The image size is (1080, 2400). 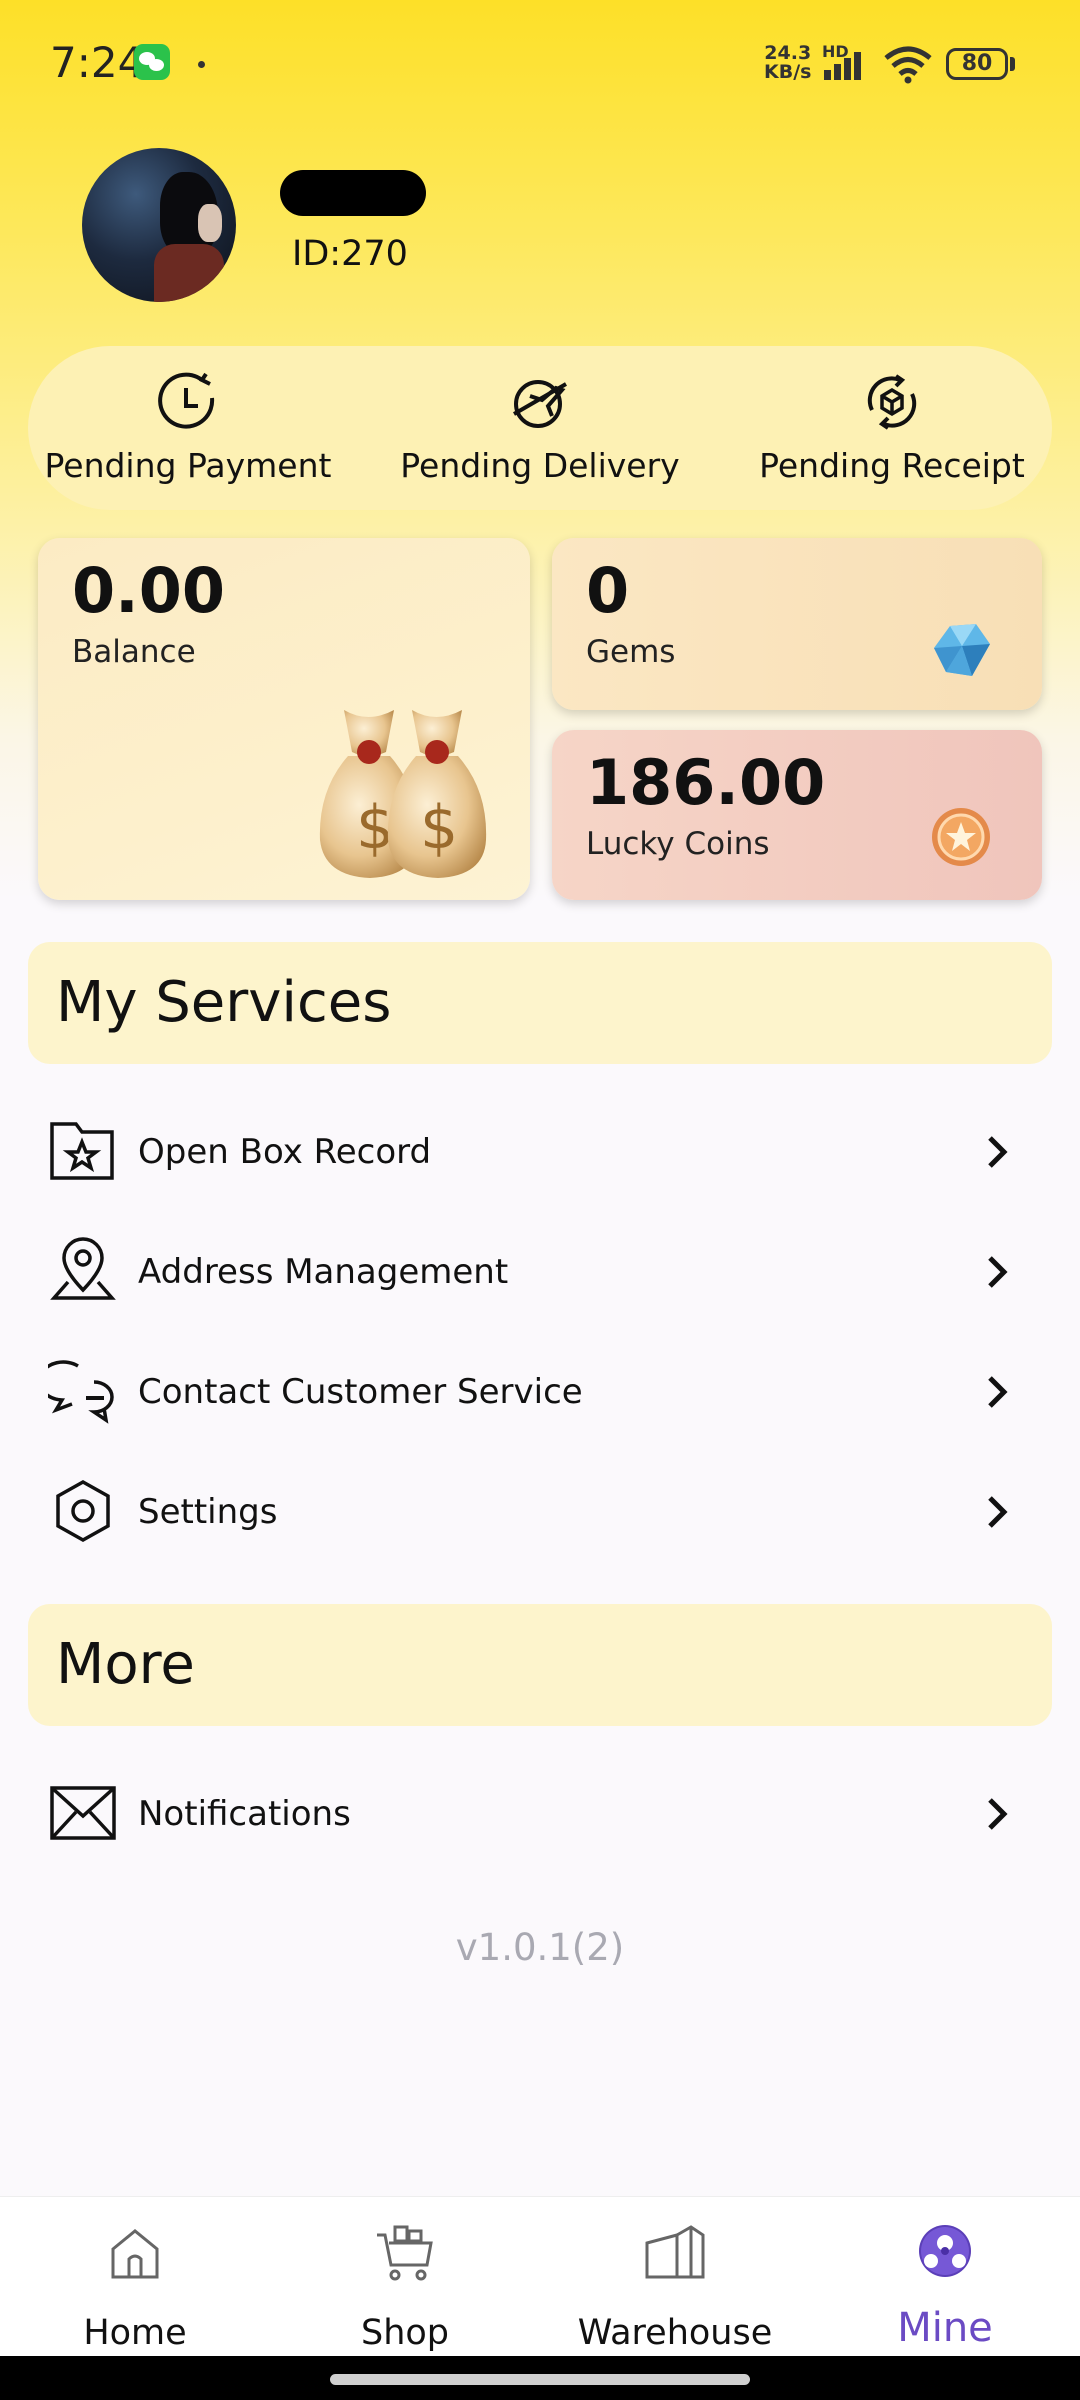 I want to click on box-cycle-icon, so click(x=892, y=402).